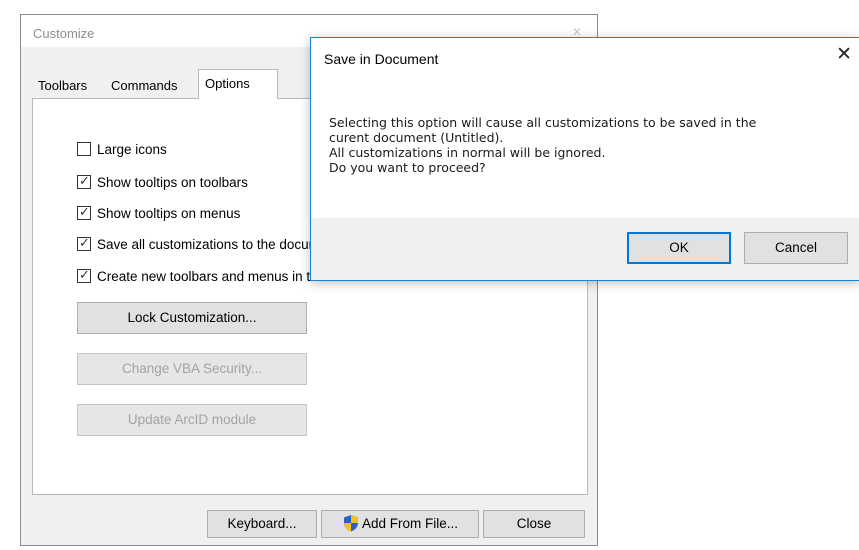  What do you see at coordinates (218, 244) in the screenshot?
I see `checkbox-label: Save all customizations to the document` at bounding box center [218, 244].